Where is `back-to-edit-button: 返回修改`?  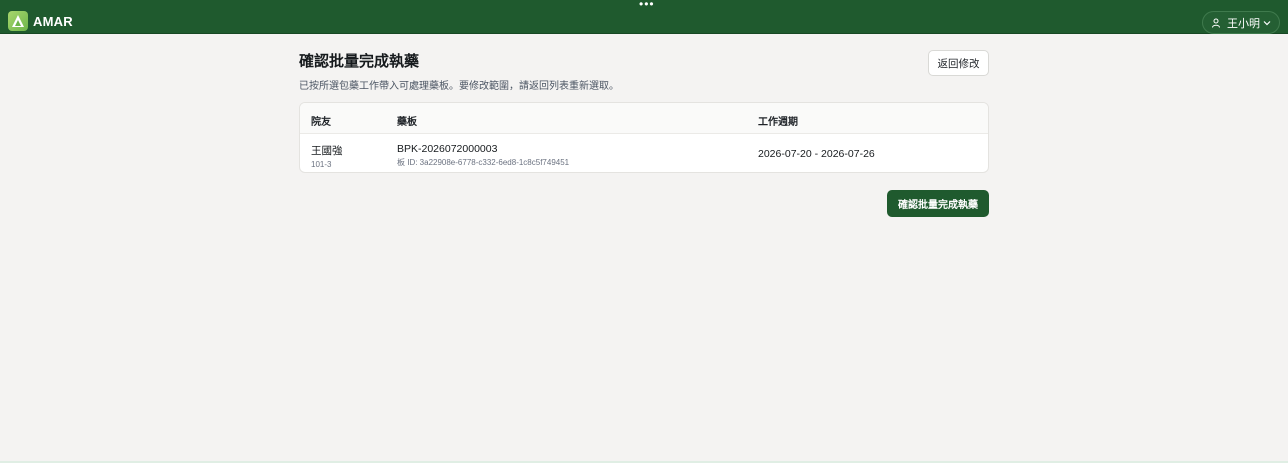
back-to-edit-button: 返回修改 is located at coordinates (958, 63).